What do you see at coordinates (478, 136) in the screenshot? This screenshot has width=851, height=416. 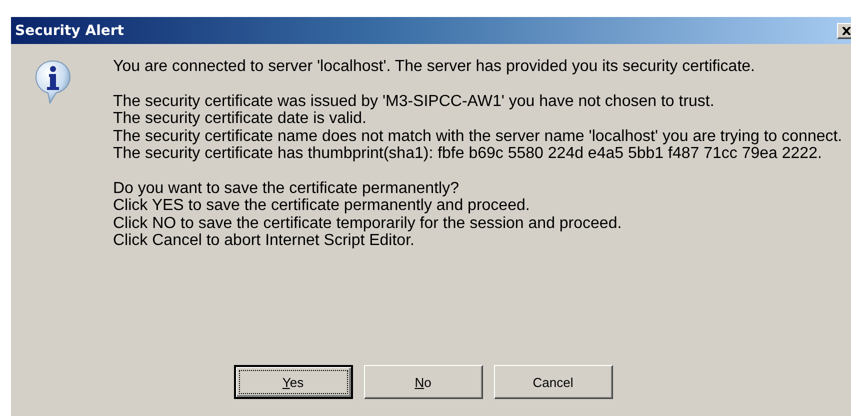 I see `message-text: The security certificate name does not match with the server name 'localhost' you are trying to connect.` at bounding box center [478, 136].